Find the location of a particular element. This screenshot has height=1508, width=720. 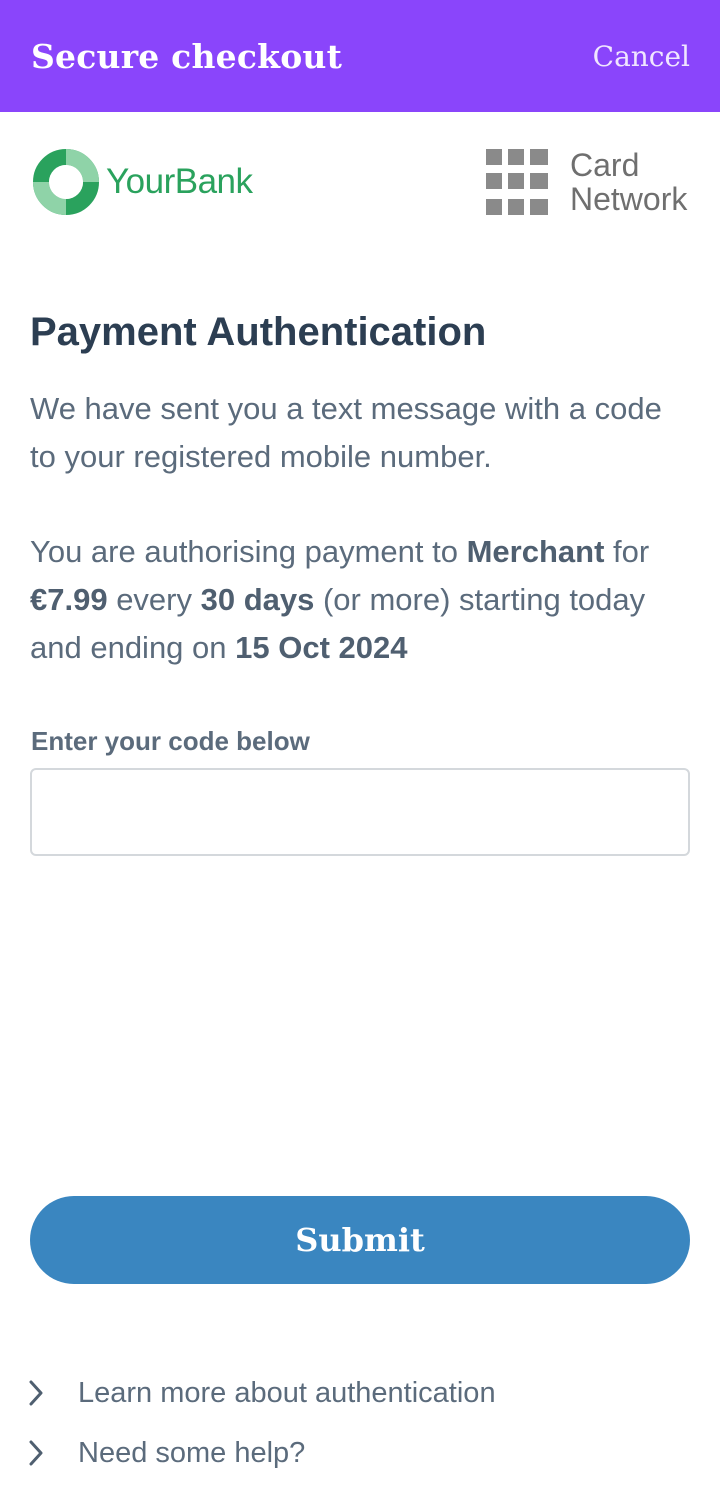

bank-logo: YourBank is located at coordinates (142, 182).